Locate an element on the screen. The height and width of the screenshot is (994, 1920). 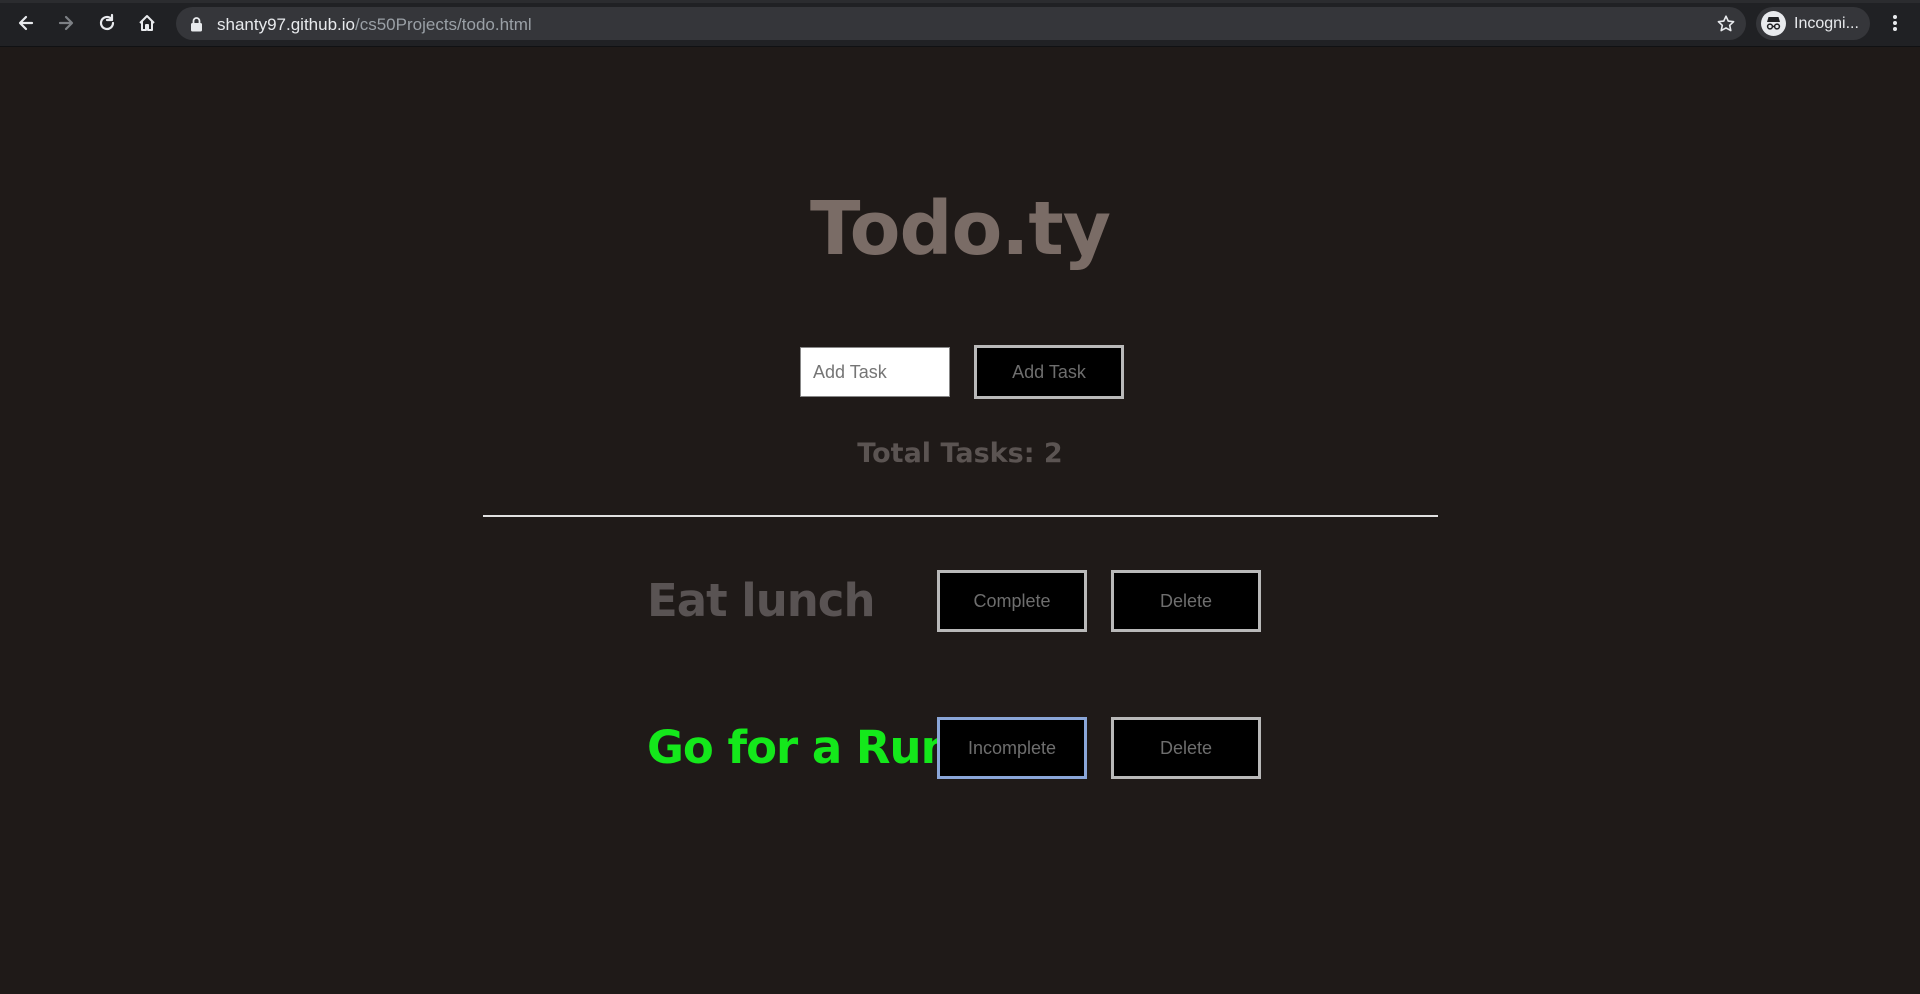
home-icon is located at coordinates (147, 23).